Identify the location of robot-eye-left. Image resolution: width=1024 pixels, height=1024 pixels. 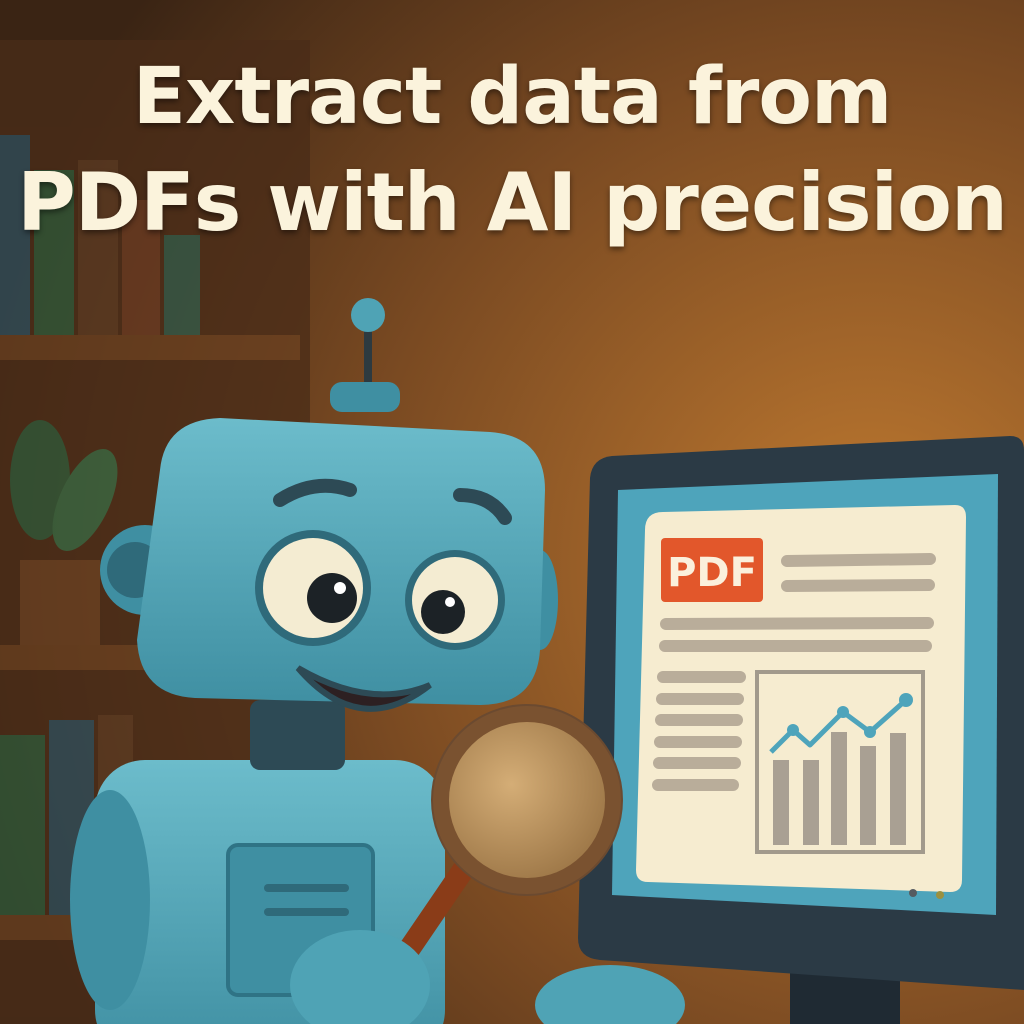
(313, 588).